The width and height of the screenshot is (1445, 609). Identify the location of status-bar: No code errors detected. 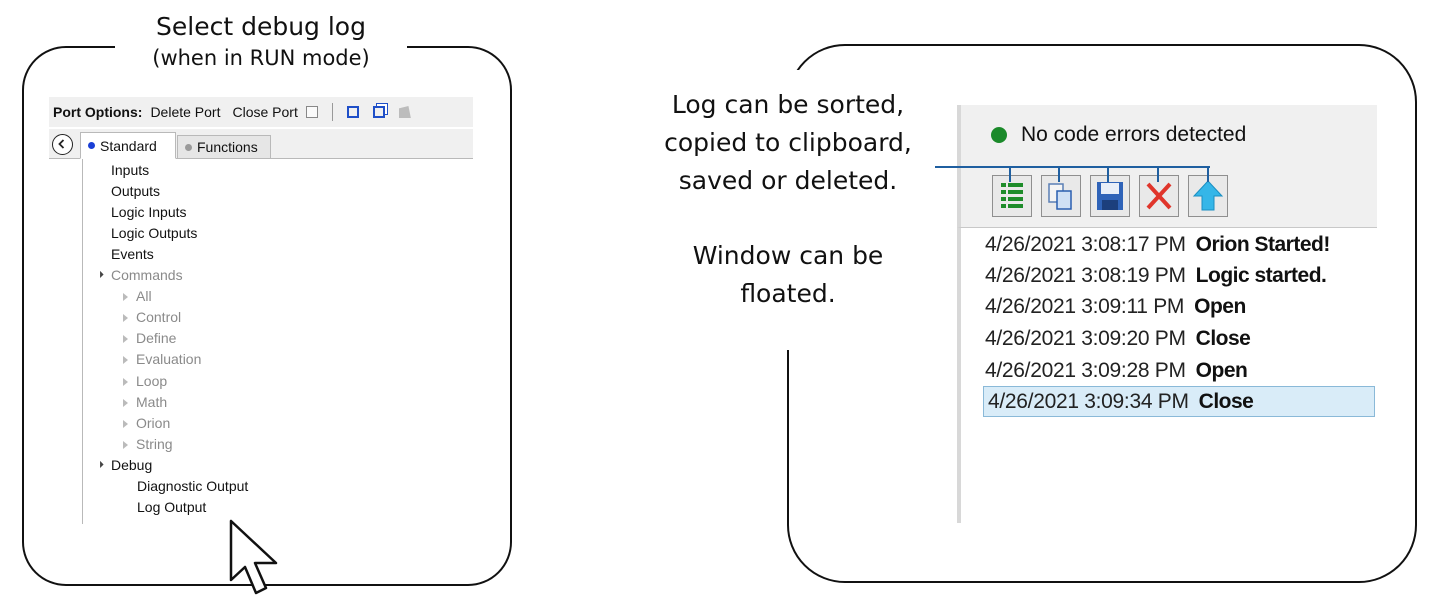
(1167, 135).